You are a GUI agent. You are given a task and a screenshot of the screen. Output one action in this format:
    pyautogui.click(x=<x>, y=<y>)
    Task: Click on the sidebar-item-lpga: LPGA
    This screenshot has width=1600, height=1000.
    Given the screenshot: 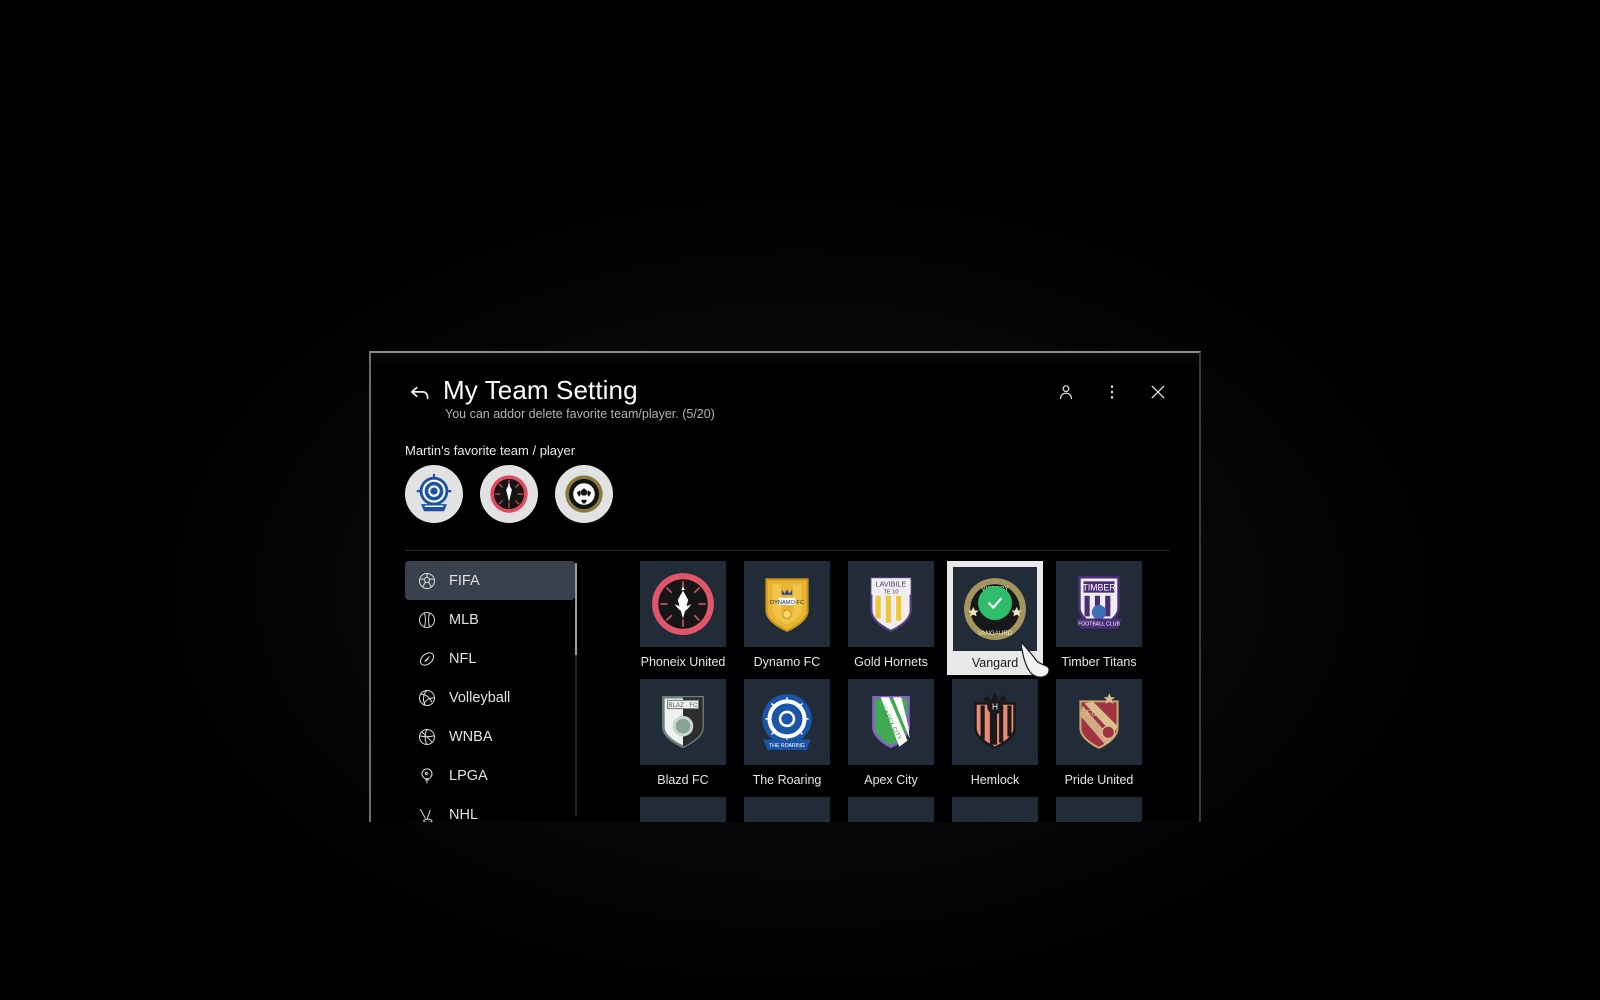 What is the action you would take?
    pyautogui.click(x=490, y=775)
    